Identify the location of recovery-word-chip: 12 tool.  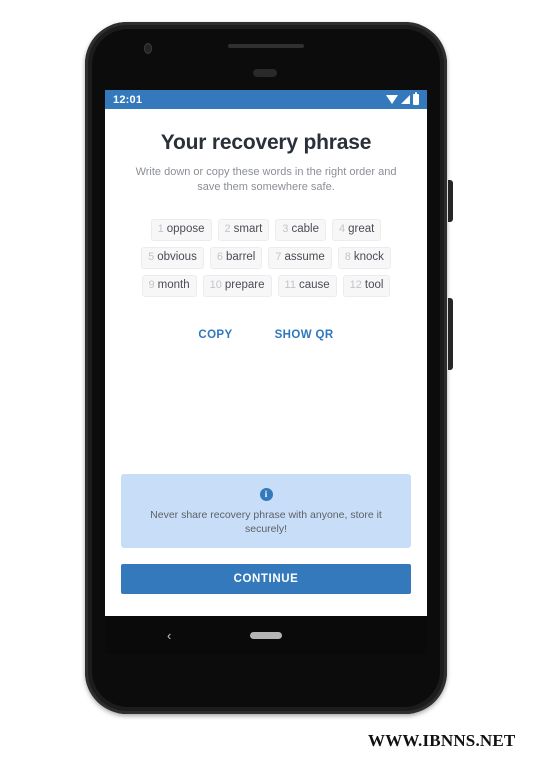
(366, 286).